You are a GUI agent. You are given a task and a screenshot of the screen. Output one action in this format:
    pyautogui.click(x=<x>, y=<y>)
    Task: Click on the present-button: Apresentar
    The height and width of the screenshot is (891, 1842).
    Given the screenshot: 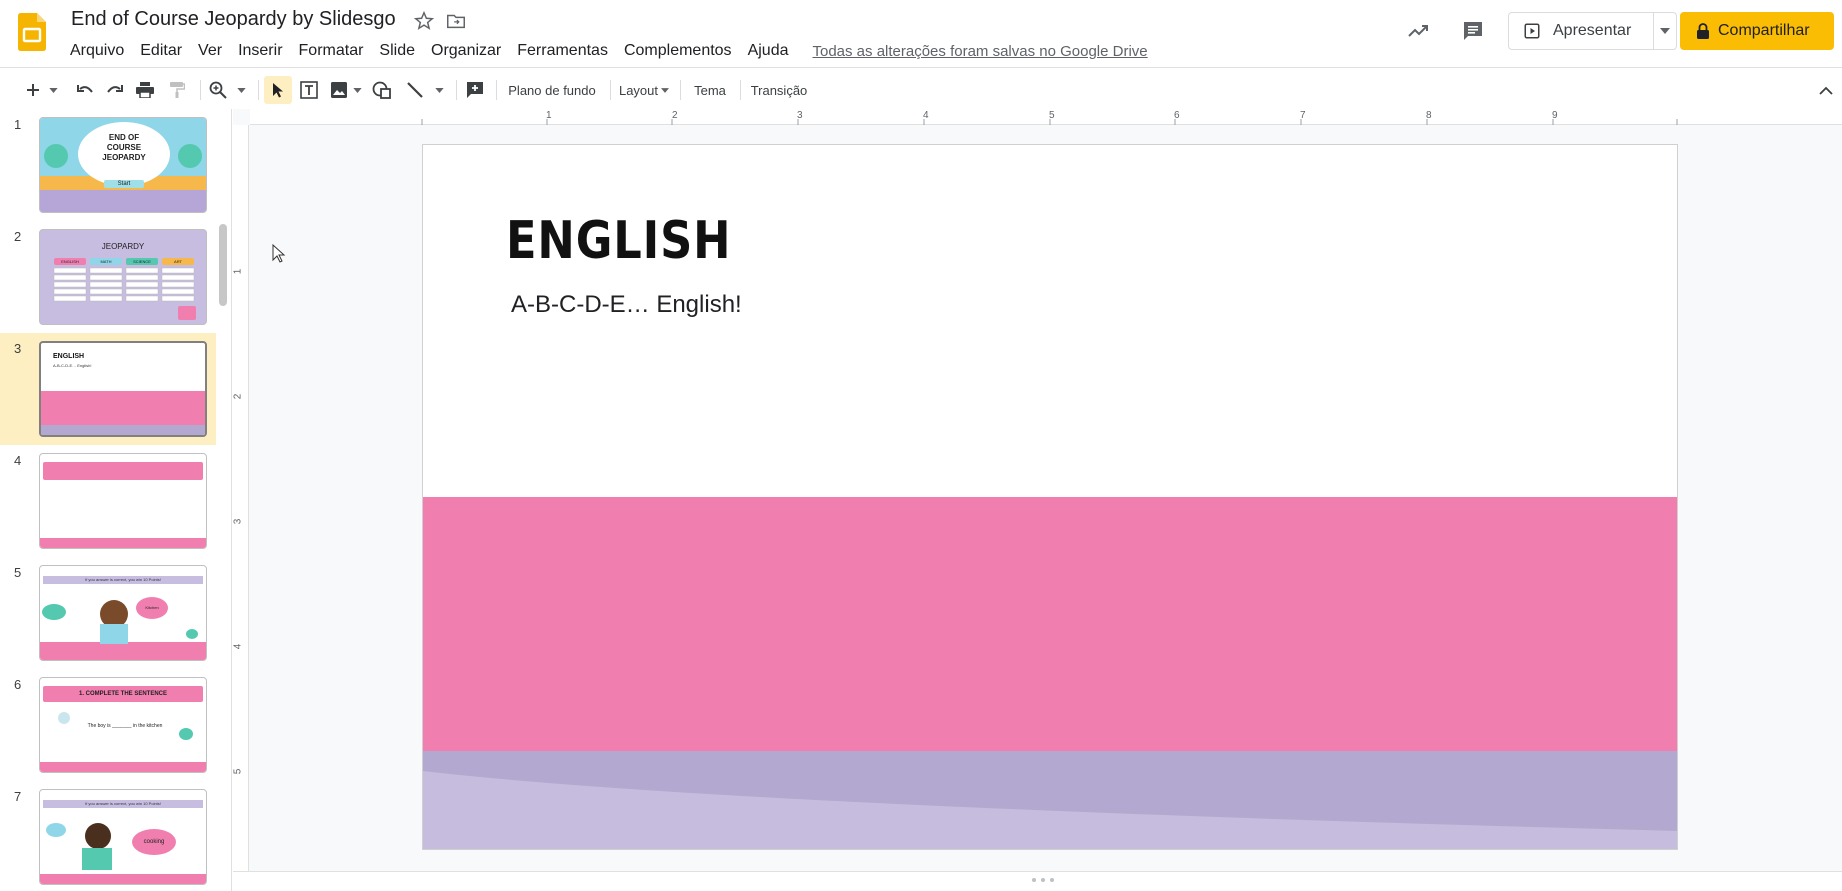 What is the action you would take?
    pyautogui.click(x=1581, y=31)
    